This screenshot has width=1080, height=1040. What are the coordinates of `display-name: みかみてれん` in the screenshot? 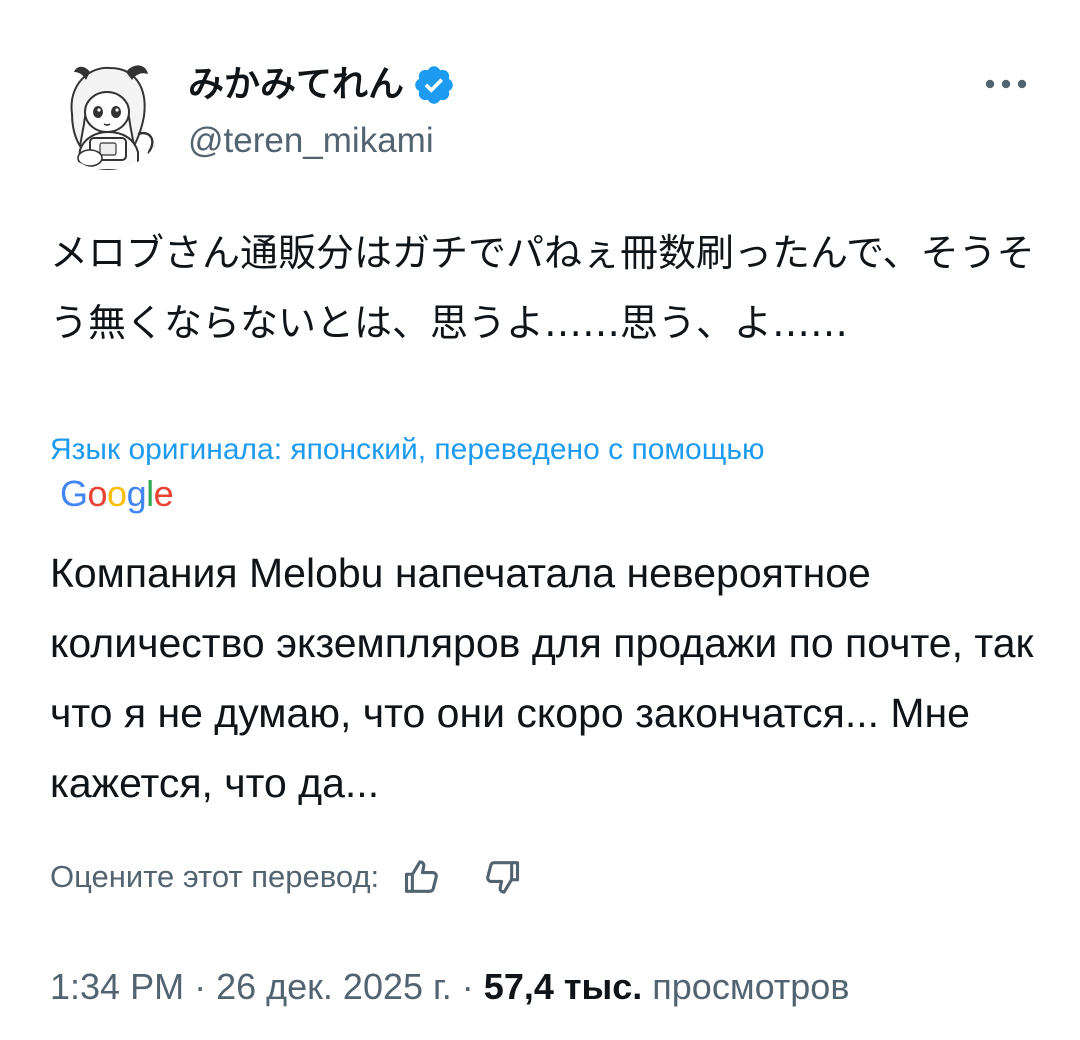 It's located at (296, 85).